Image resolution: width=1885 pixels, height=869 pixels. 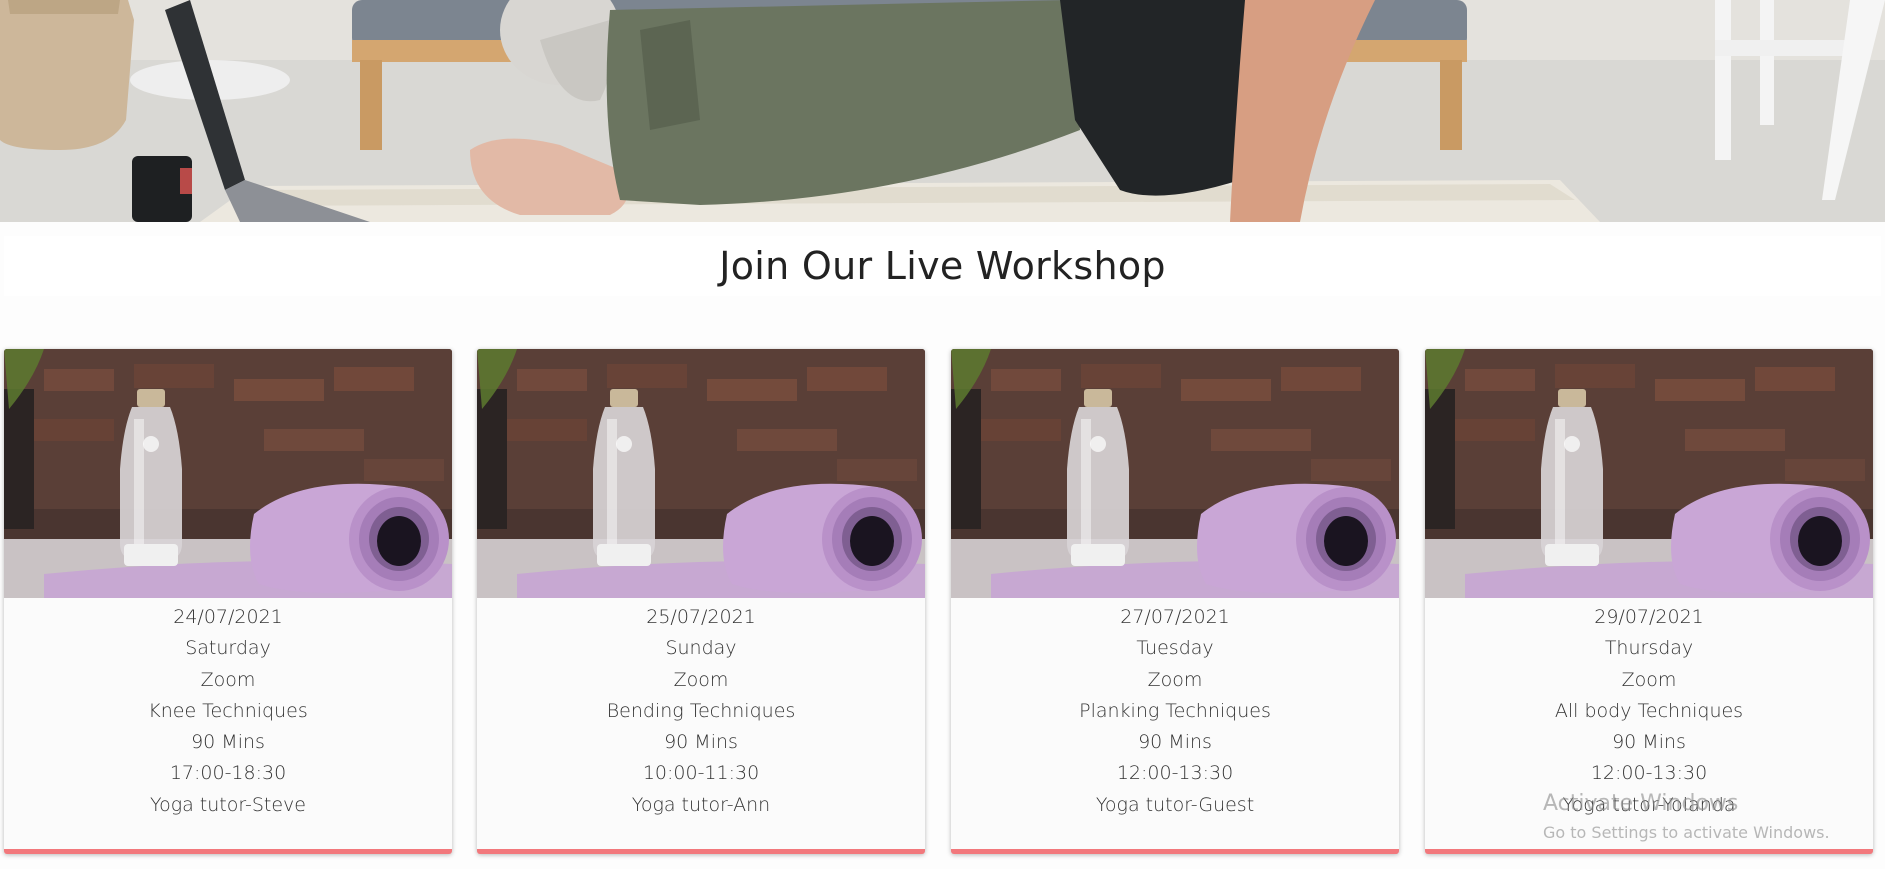 What do you see at coordinates (228, 617) in the screenshot?
I see `workshop-date: 24/07/2021` at bounding box center [228, 617].